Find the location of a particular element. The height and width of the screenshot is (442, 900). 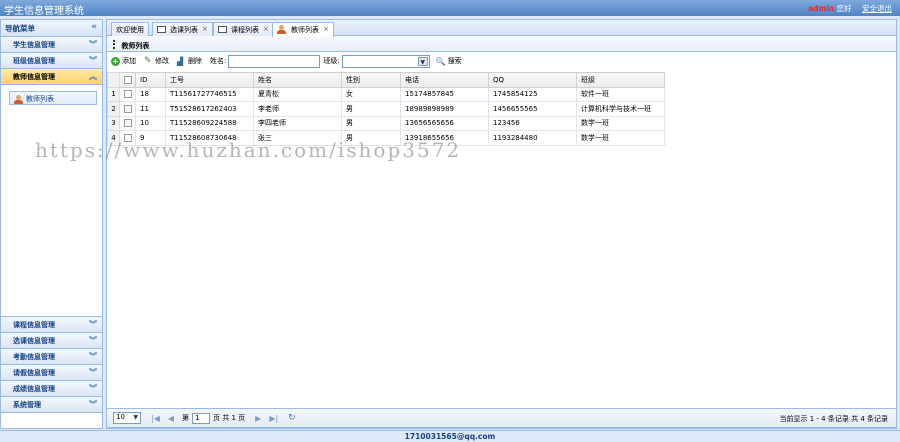

tab-selection-list: 选课列表 × is located at coordinates (182, 29).